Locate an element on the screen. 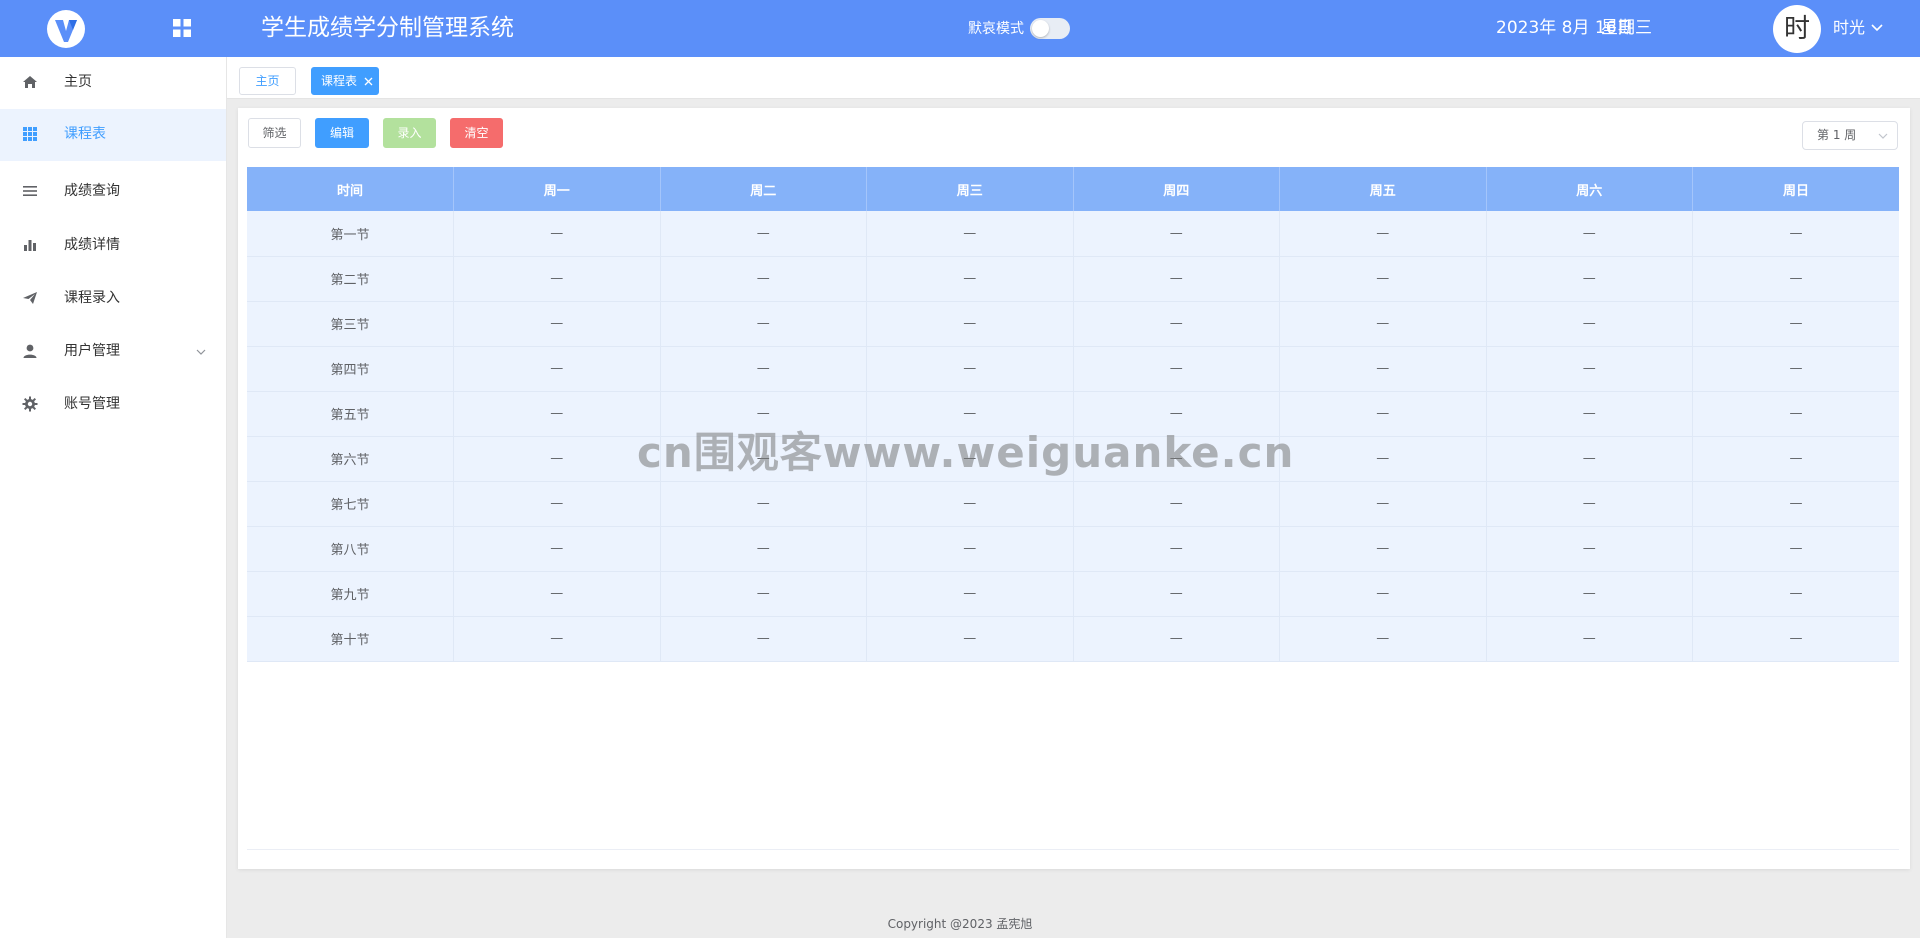  user-name: 时光 is located at coordinates (1849, 28).